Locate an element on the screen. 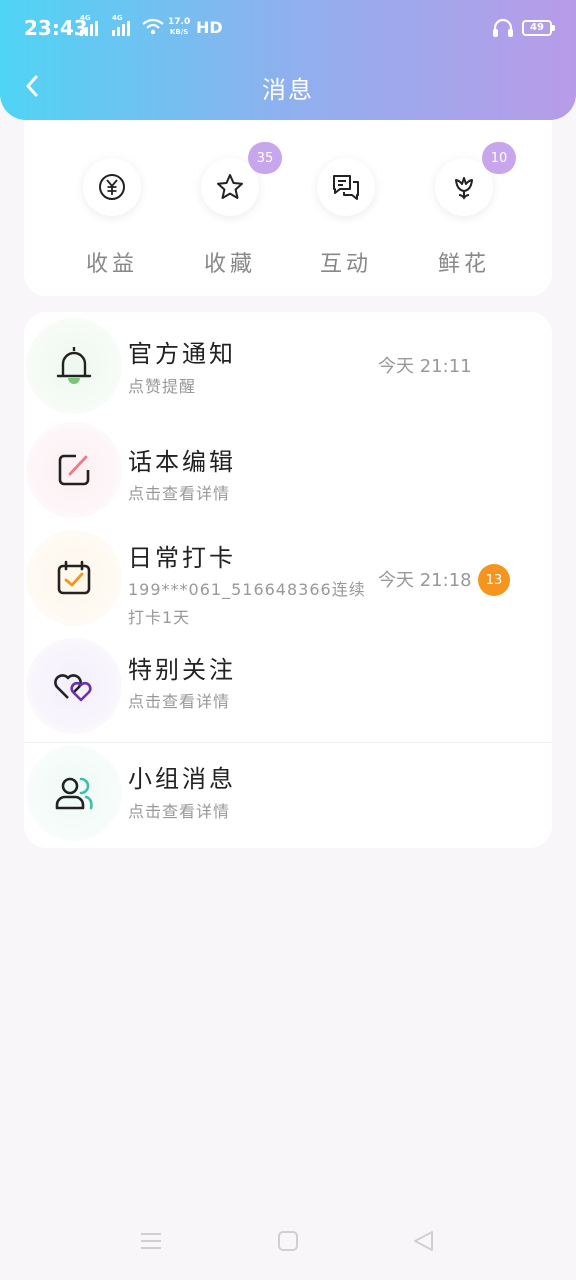  quick-action-favorites: 35 收藏 is located at coordinates (241, 211).